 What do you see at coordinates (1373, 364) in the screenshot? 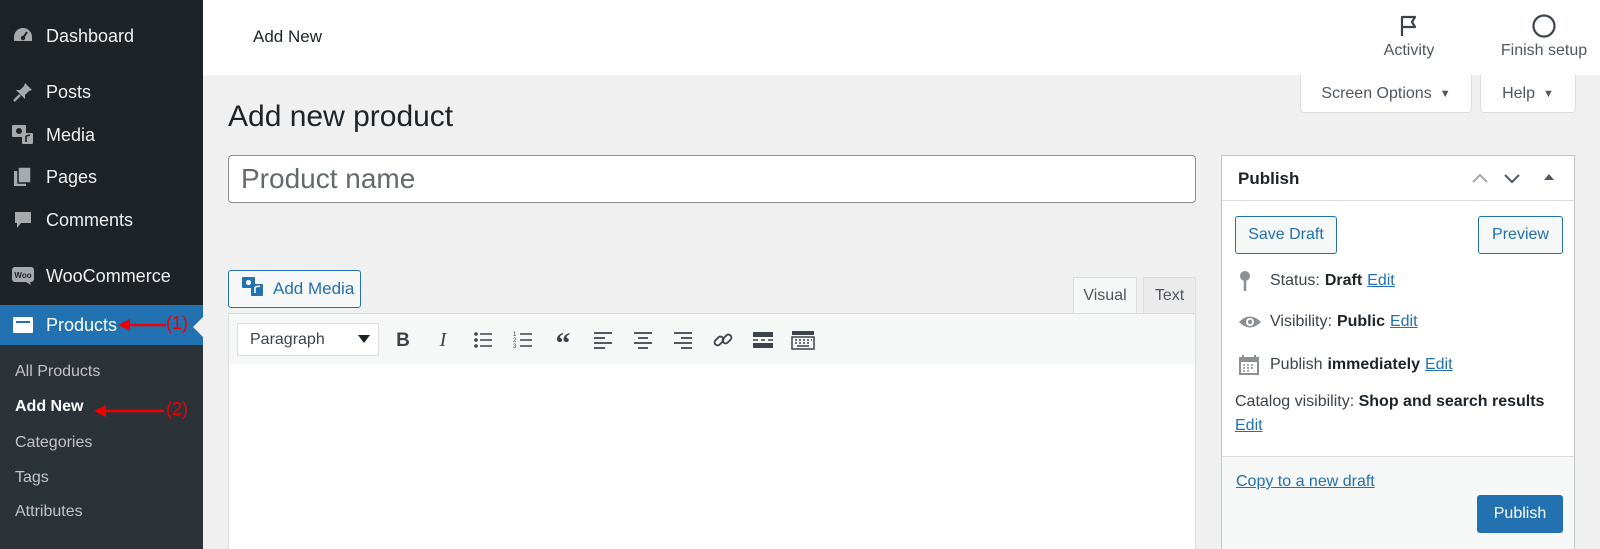
I see `publish-date-value: immediately` at bounding box center [1373, 364].